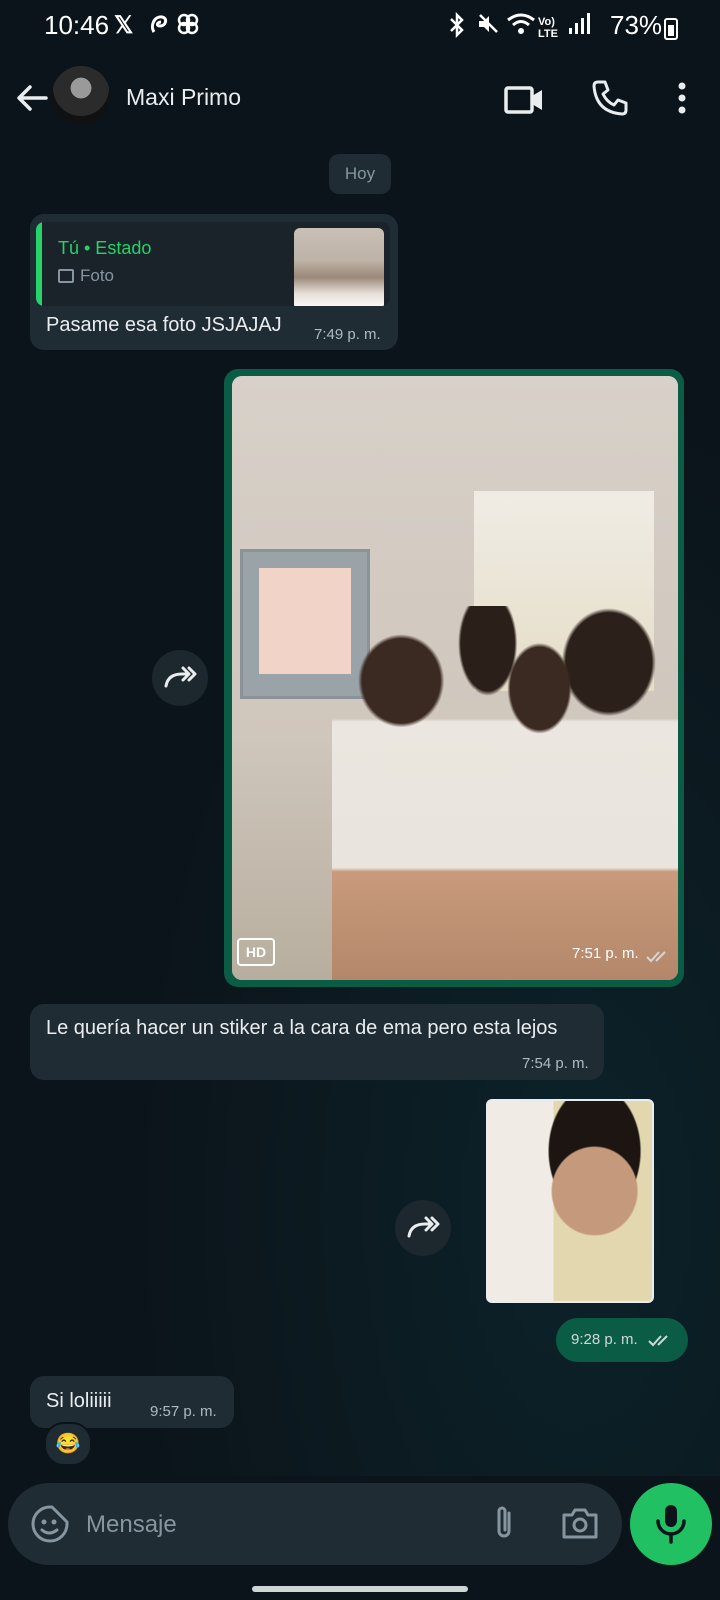 The image size is (720, 1600). What do you see at coordinates (360, 174) in the screenshot?
I see `date-chip: Hoy` at bounding box center [360, 174].